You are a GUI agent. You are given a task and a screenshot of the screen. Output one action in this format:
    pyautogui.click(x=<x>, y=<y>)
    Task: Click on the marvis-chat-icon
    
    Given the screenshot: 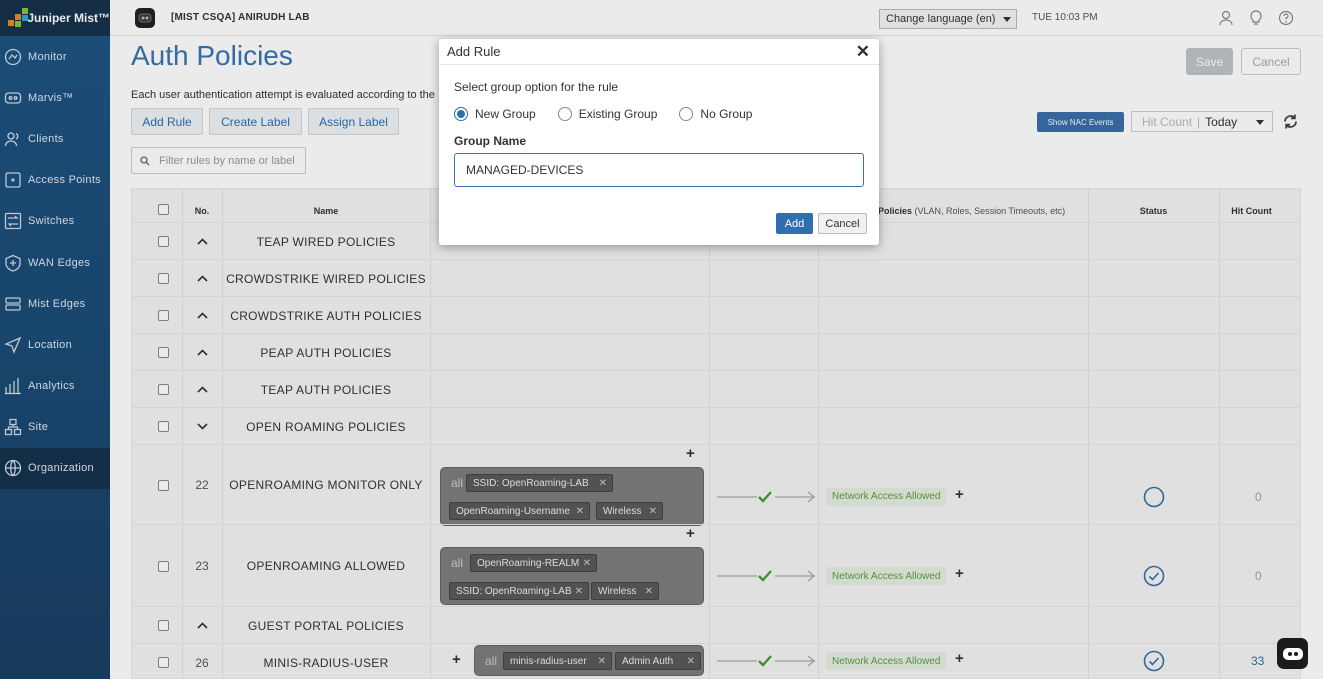 What is the action you would take?
    pyautogui.click(x=1292, y=653)
    